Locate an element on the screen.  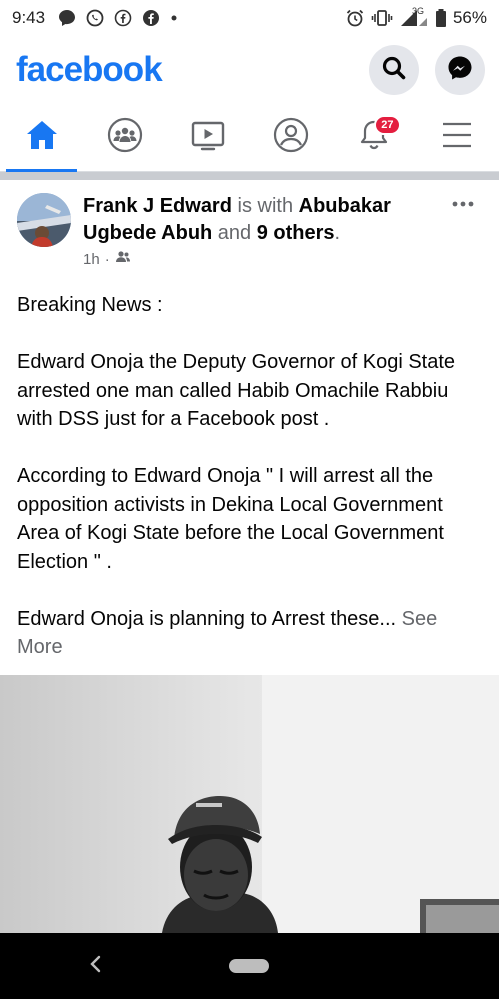
profile-icon is located at coordinates (291, 137).